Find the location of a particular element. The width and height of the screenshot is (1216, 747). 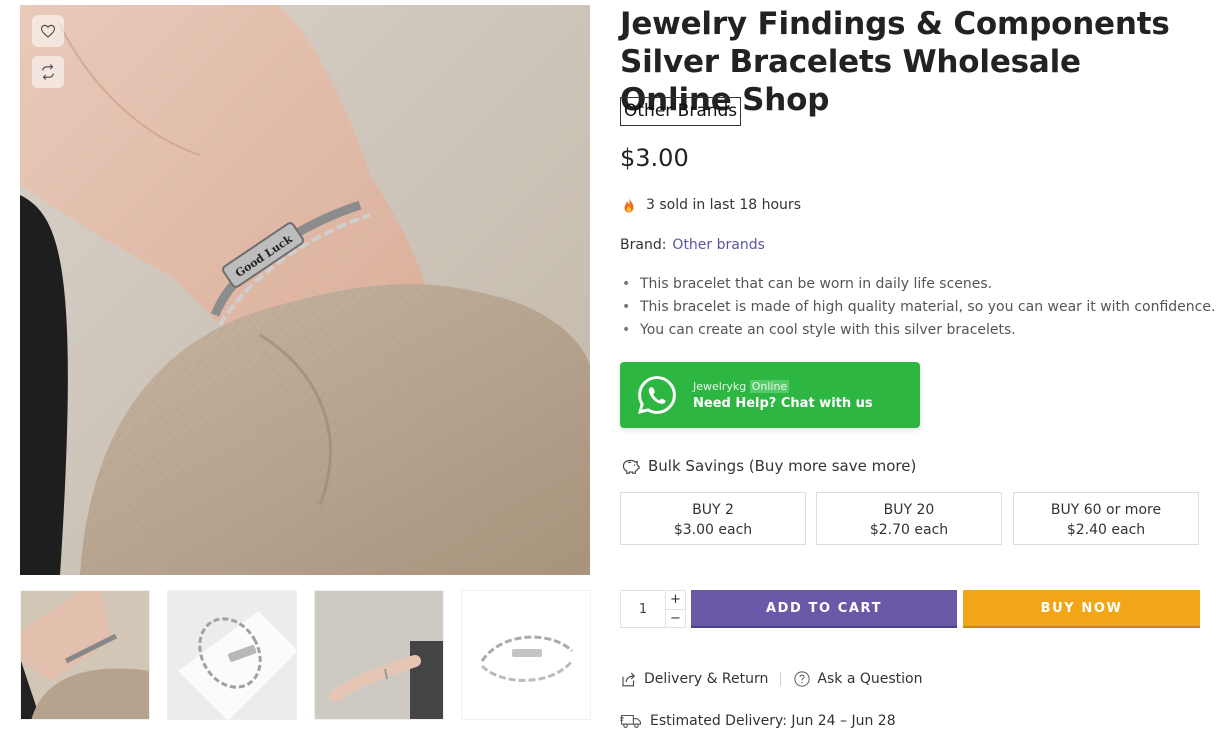

ask-question-link: Ask a Question is located at coordinates (857, 679).